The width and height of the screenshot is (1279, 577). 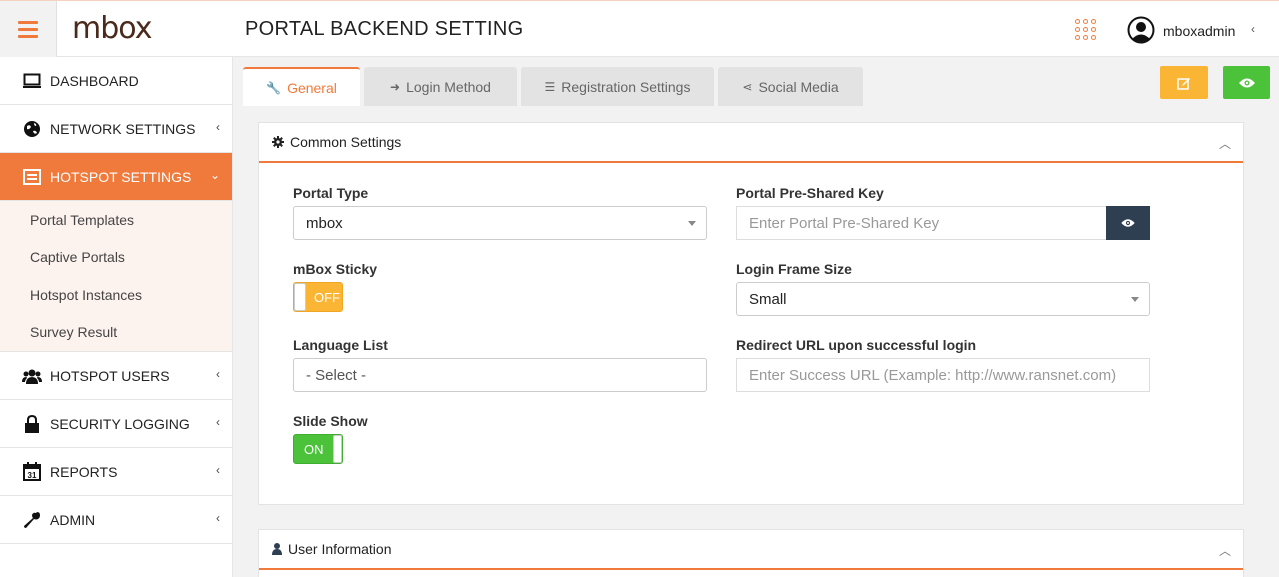 I want to click on window-icon, so click(x=32, y=177).